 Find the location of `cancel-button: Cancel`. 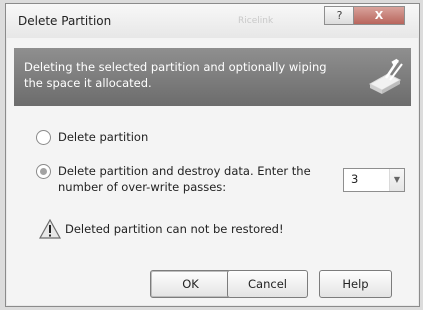

cancel-button: Cancel is located at coordinates (267, 284).